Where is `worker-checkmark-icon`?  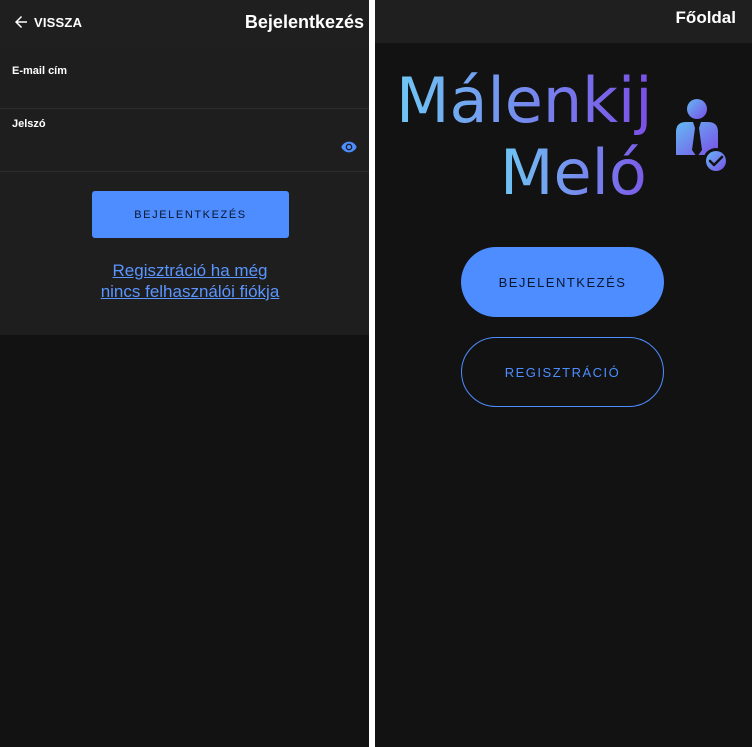
worker-checkmark-icon is located at coordinates (702, 136).